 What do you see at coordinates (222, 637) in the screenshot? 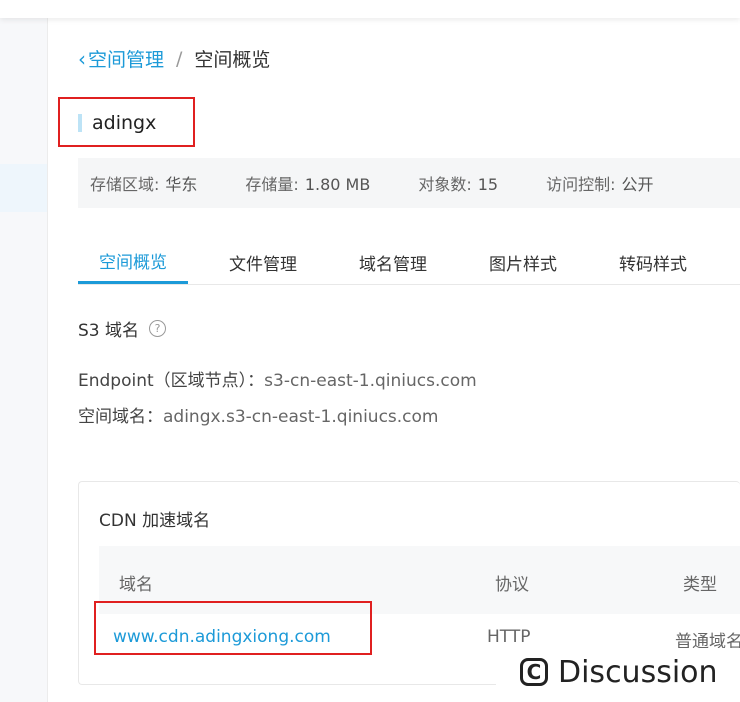
I see `cdn-domain-link: www.cdn.adingxiong.com` at bounding box center [222, 637].